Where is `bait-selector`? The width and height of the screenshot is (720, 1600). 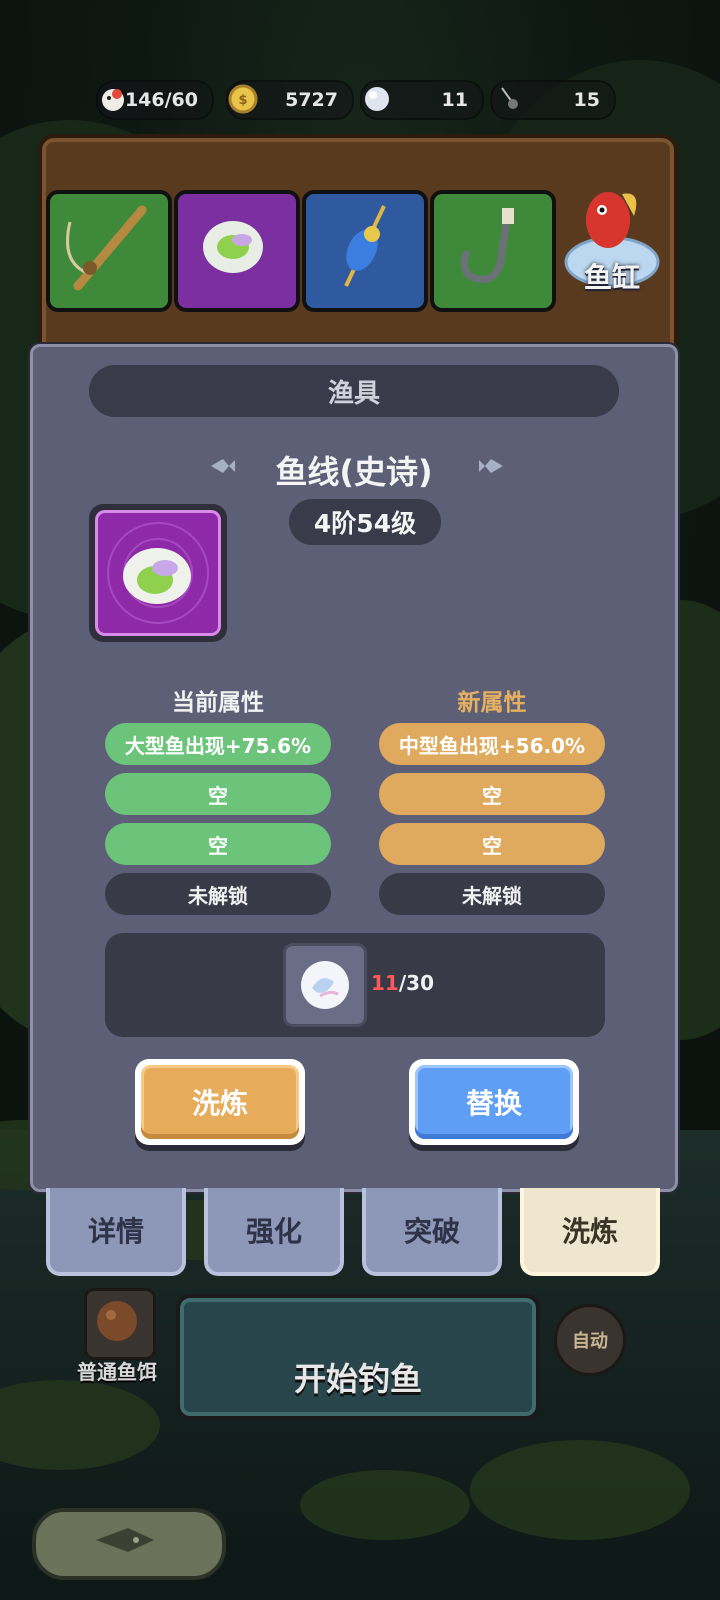 bait-selector is located at coordinates (120, 1324).